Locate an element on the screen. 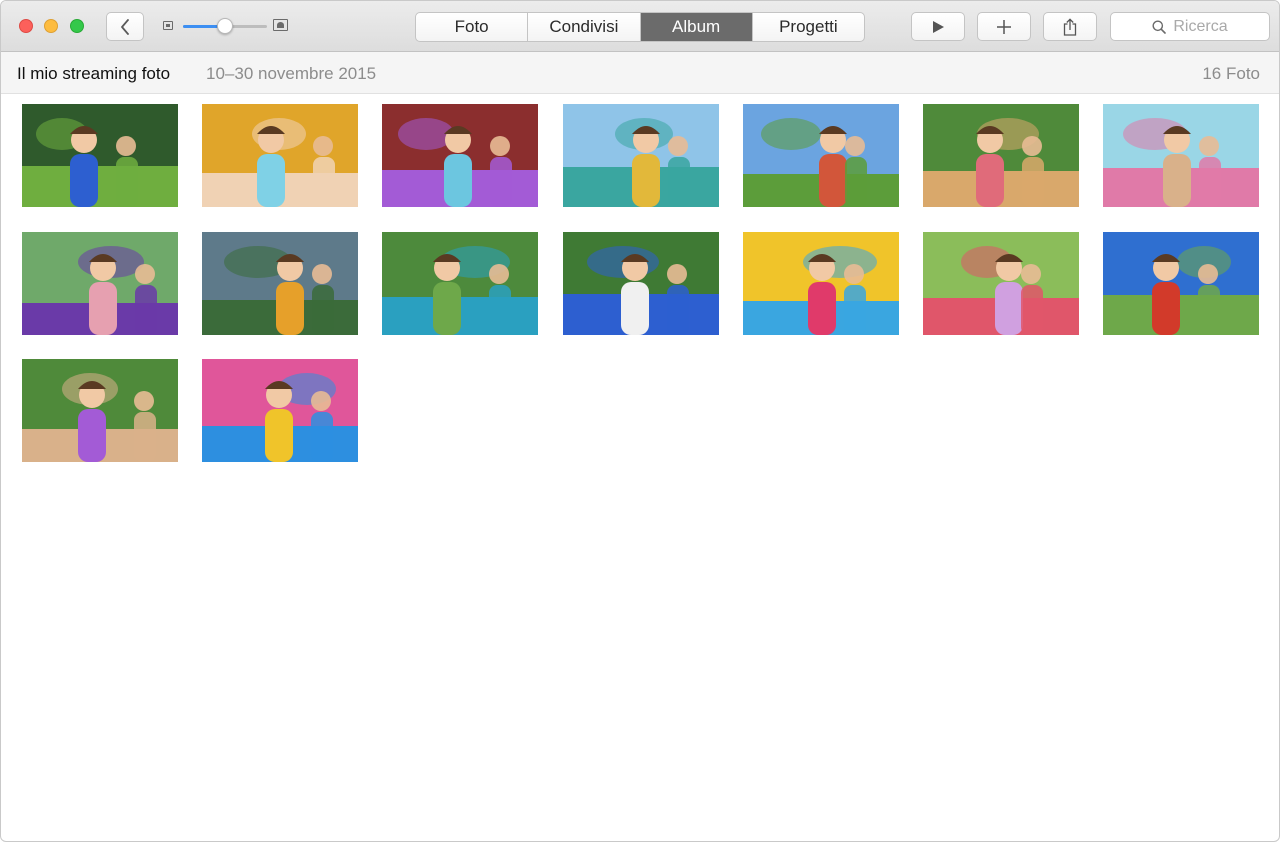 The height and width of the screenshot is (842, 1280). photo-thumbnail-boy-kicking-soccer-ball is located at coordinates (100, 155).